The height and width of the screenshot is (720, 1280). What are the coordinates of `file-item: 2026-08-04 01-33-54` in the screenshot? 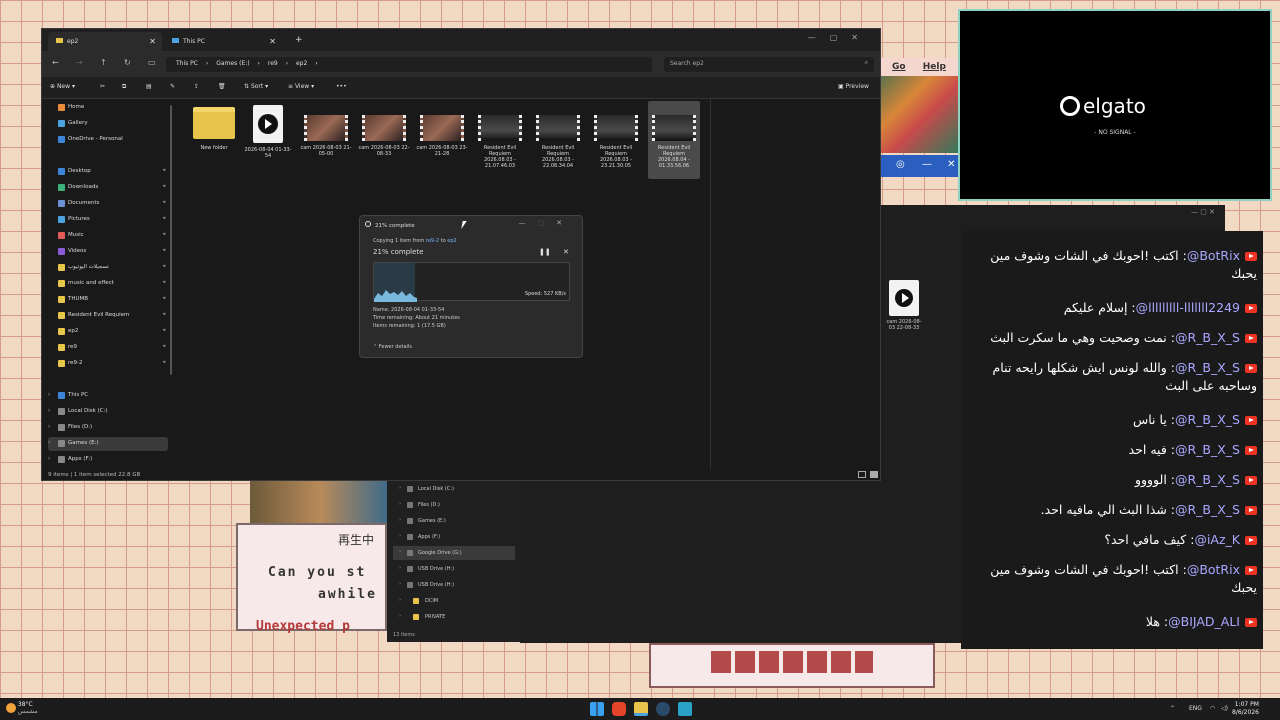 It's located at (268, 140).